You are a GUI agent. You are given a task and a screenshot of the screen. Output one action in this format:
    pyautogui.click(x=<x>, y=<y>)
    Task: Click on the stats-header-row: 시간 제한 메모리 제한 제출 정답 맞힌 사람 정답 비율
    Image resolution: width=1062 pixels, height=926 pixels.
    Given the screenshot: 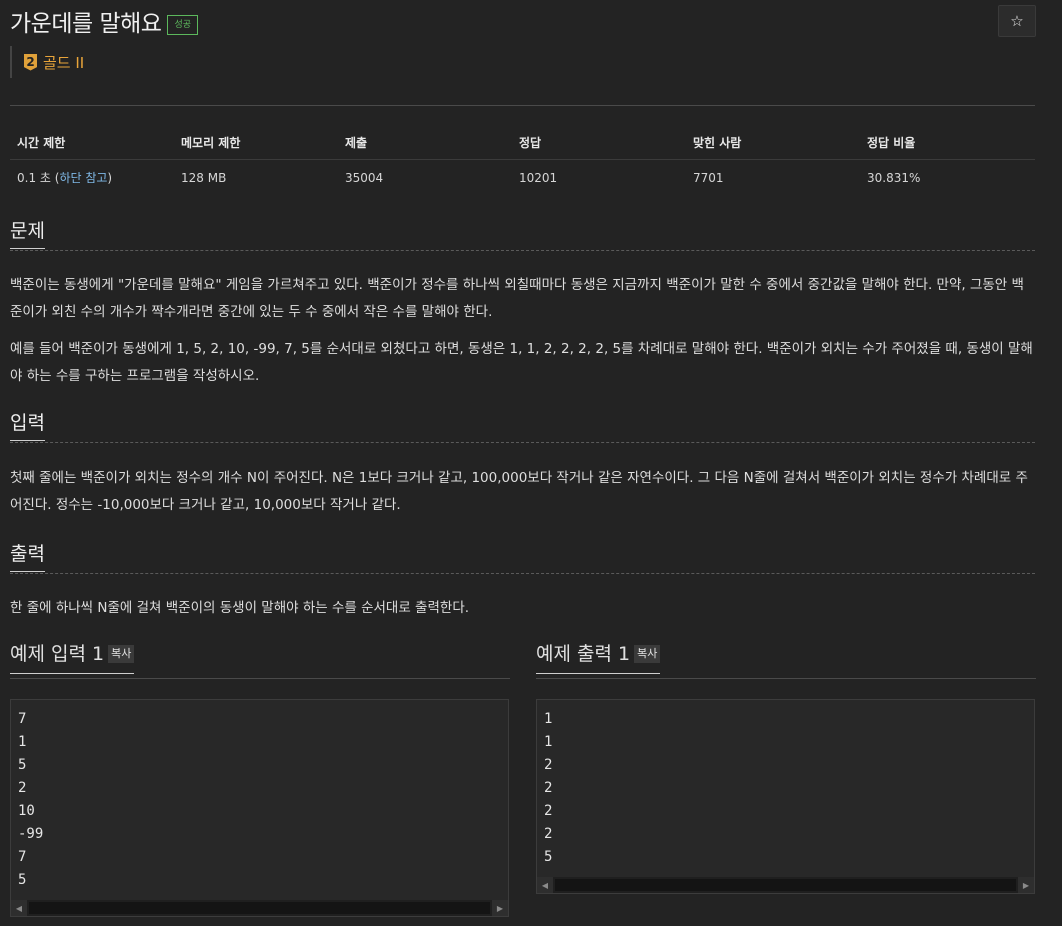 What is the action you would take?
    pyautogui.click(x=522, y=143)
    